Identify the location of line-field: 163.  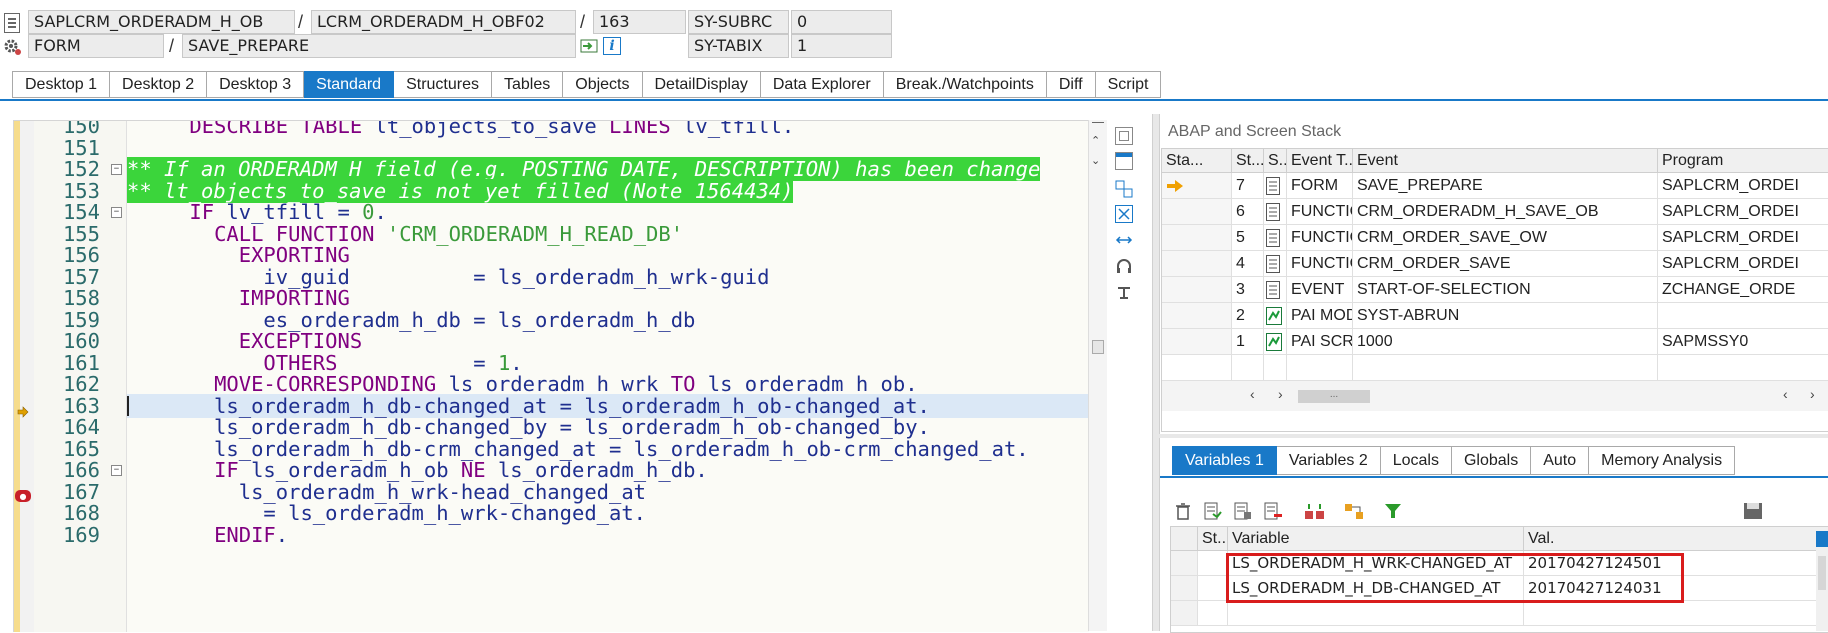
(639, 22).